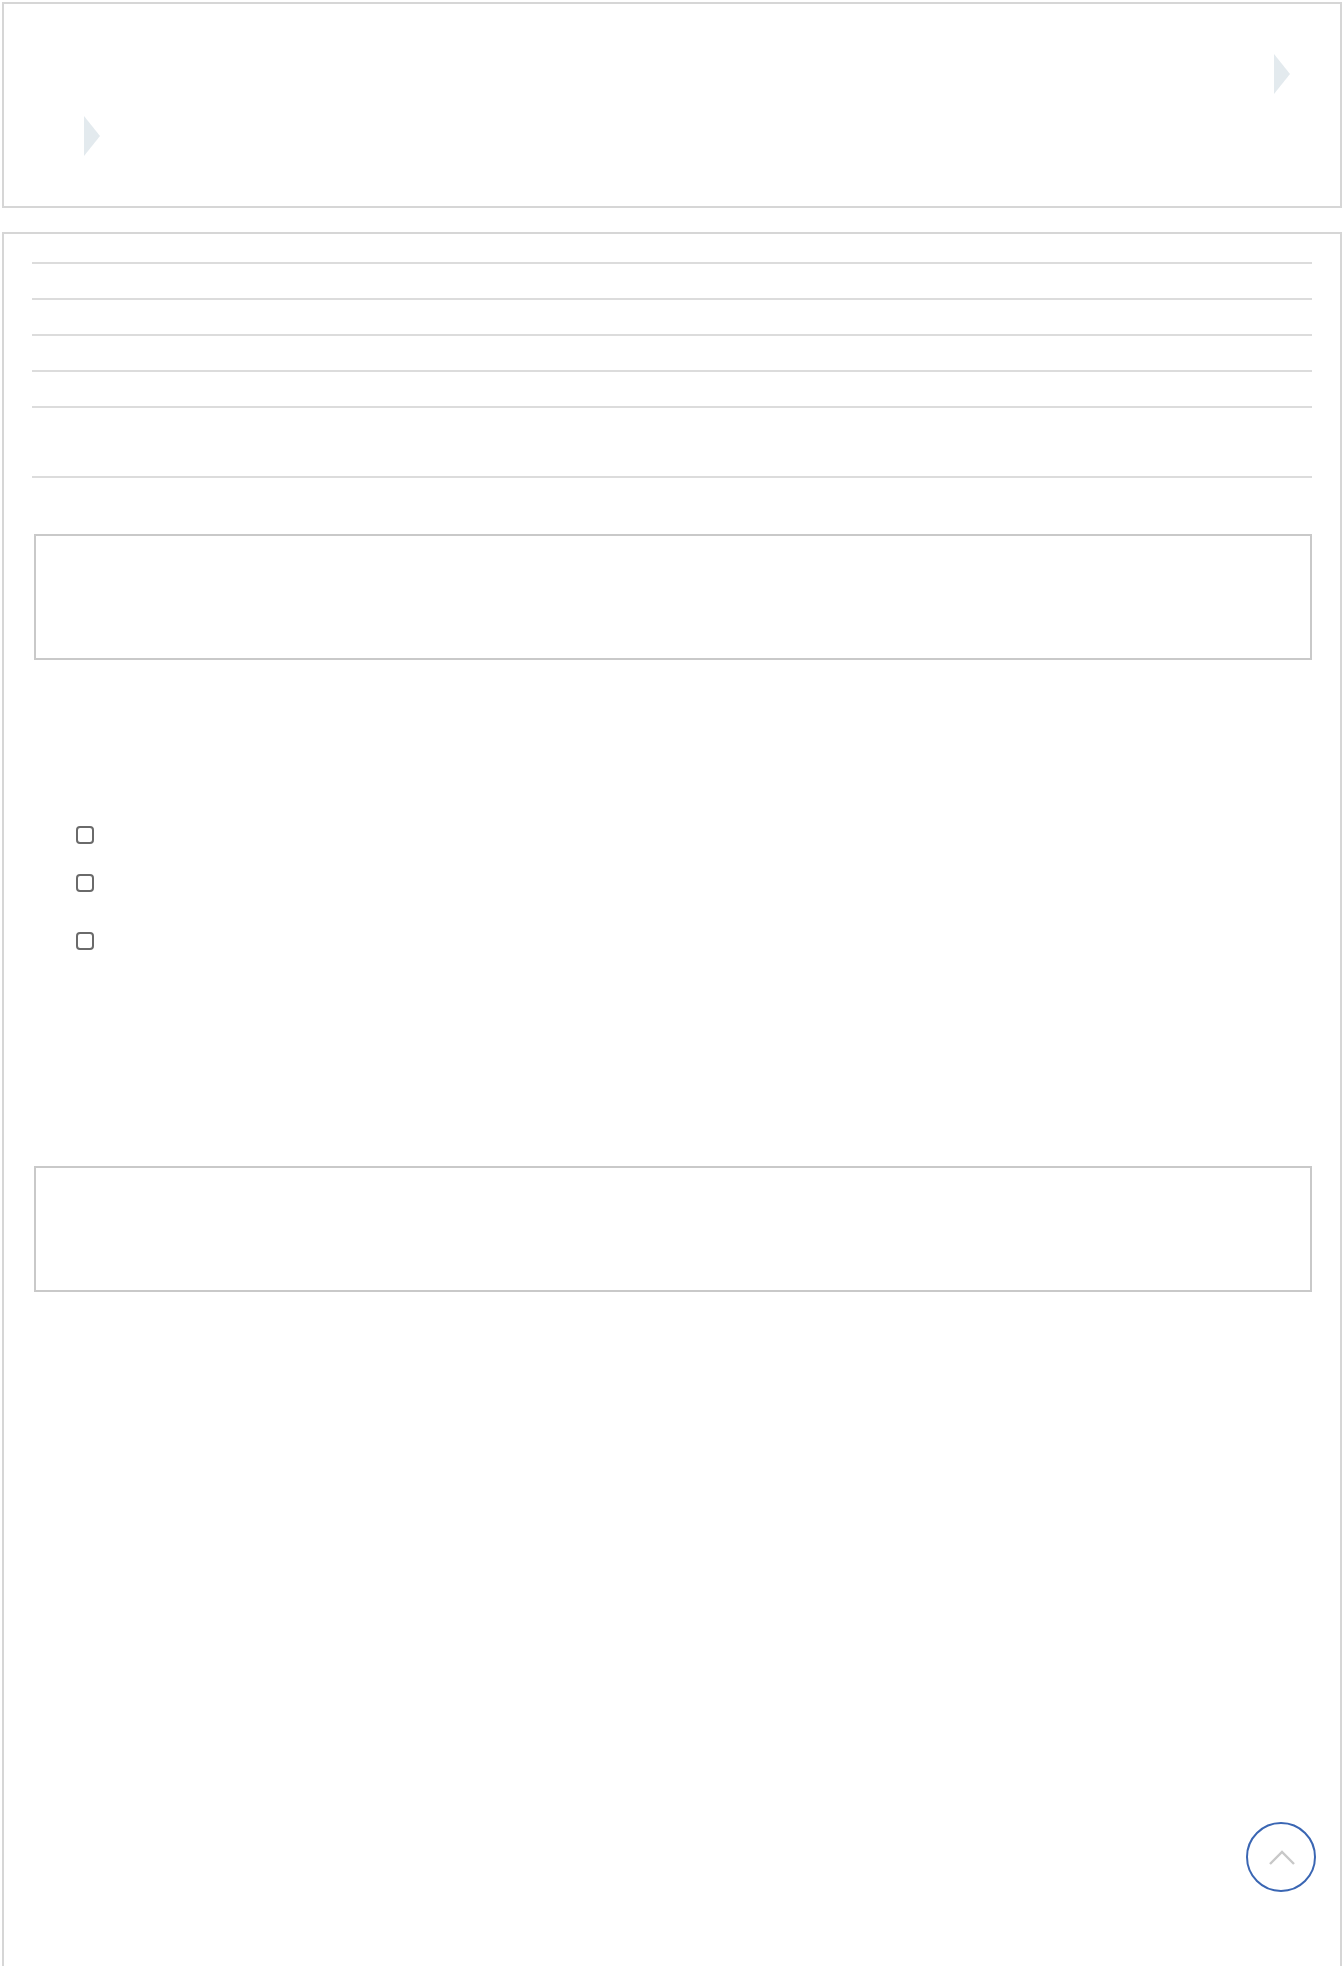 This screenshot has width=1344, height=1966. I want to click on chevron-up-icon, so click(1281, 1857).